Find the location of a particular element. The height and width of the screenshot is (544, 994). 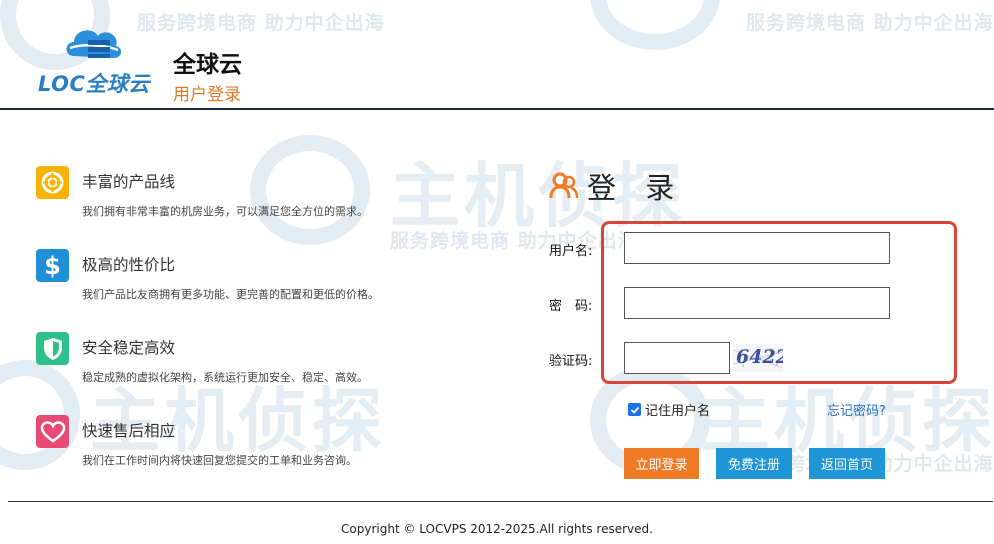

login-heading: 登 录 is located at coordinates (616, 186).